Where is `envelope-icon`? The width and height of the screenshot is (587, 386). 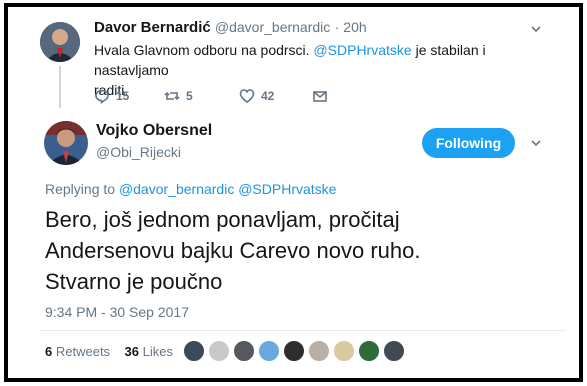
envelope-icon is located at coordinates (320, 96).